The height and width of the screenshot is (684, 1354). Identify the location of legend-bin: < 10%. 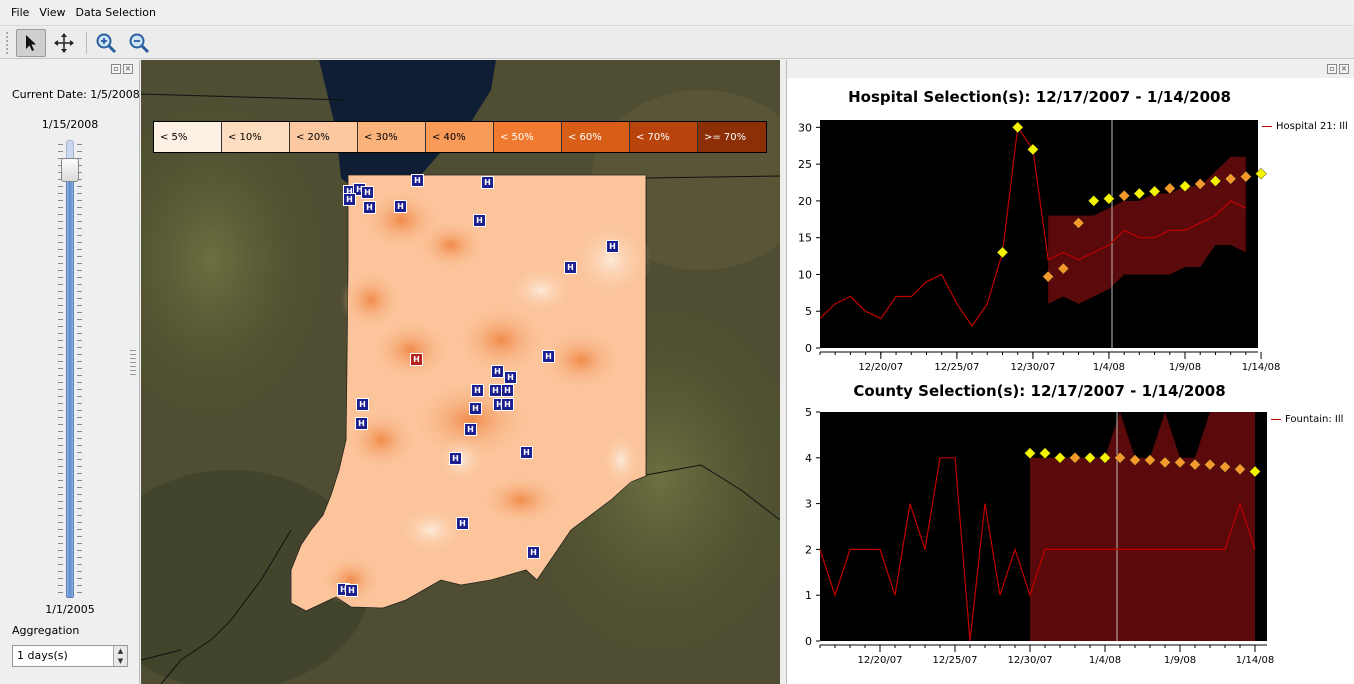
(256, 137).